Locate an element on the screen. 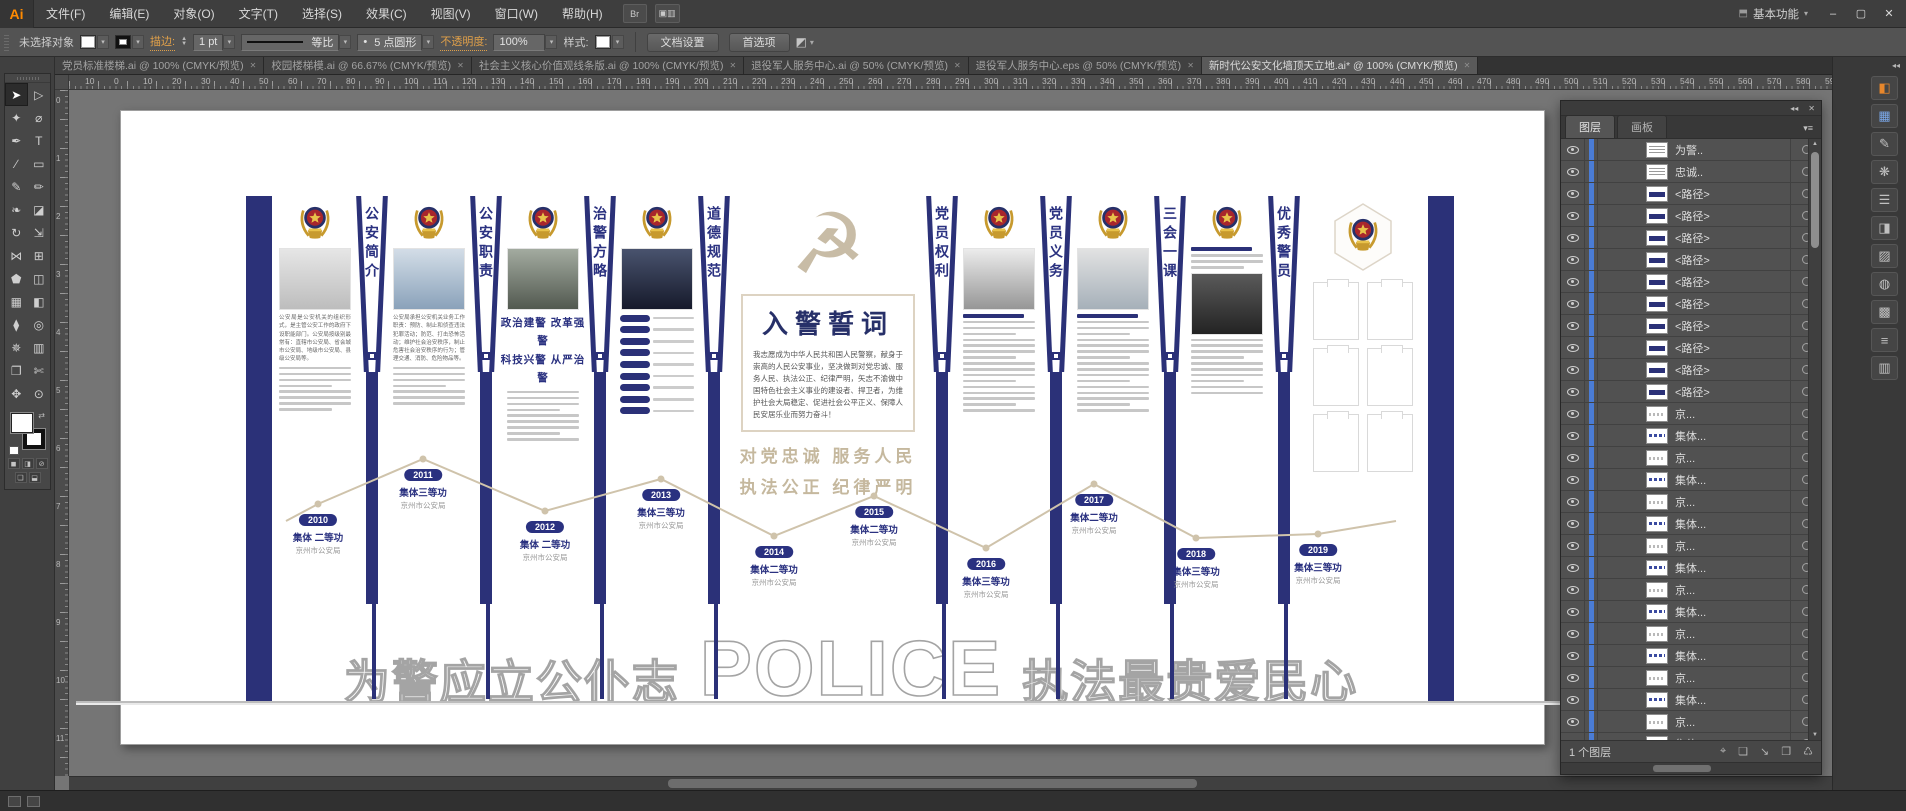 Image resolution: width=1906 pixels, height=811 pixels. stroke-weight-label: 描边: is located at coordinates (163, 42).